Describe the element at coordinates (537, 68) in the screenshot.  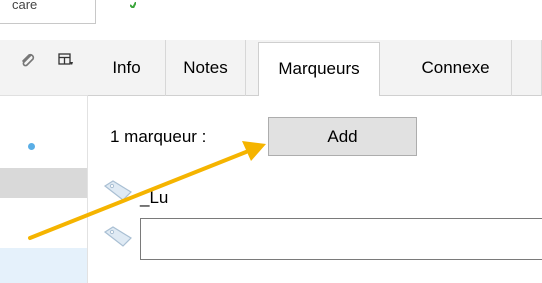
I see `tab-overflow` at that location.